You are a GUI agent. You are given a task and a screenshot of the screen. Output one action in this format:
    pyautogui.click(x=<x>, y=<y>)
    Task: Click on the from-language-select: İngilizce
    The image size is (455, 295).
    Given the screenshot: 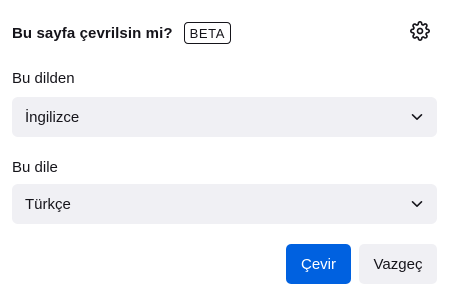 What is the action you would take?
    pyautogui.click(x=224, y=117)
    